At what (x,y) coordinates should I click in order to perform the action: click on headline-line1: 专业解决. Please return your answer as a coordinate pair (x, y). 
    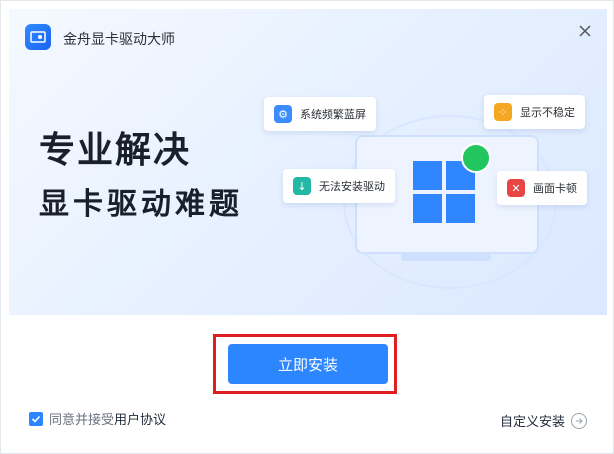
    Looking at the image, I should click on (115, 150).